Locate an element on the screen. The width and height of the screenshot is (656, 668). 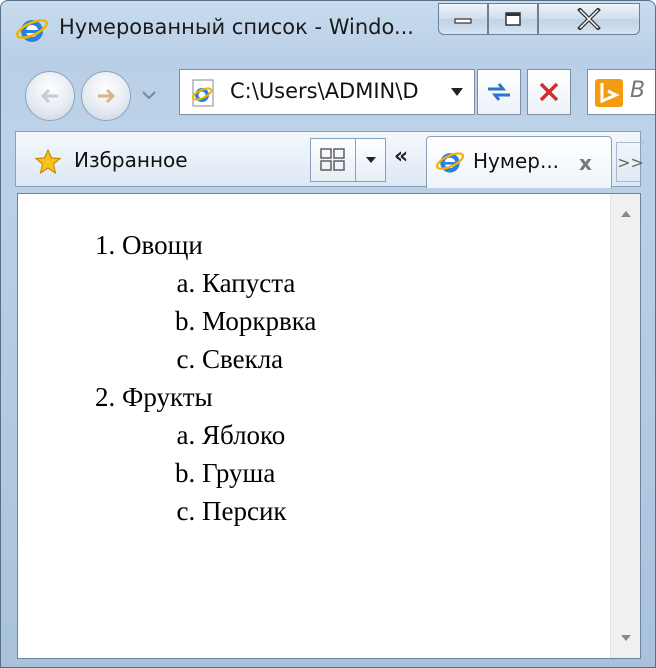
close-button is located at coordinates (589, 19).